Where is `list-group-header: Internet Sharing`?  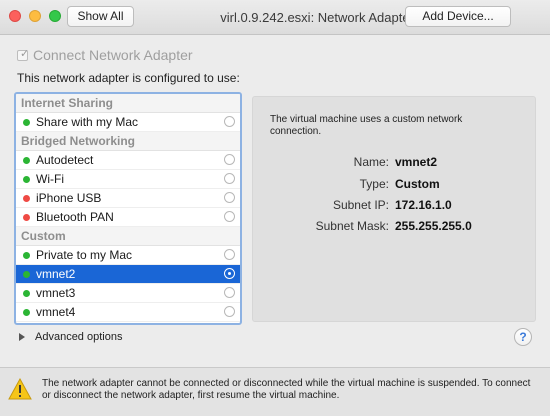
list-group-header: Internet Sharing is located at coordinates (128, 103).